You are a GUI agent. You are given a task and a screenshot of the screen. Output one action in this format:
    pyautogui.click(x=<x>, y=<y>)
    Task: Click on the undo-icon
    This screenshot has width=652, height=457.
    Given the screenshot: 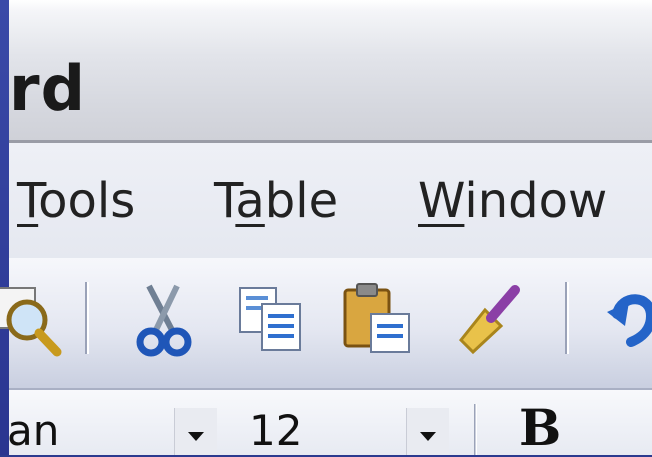 What is the action you would take?
    pyautogui.click(x=628, y=320)
    